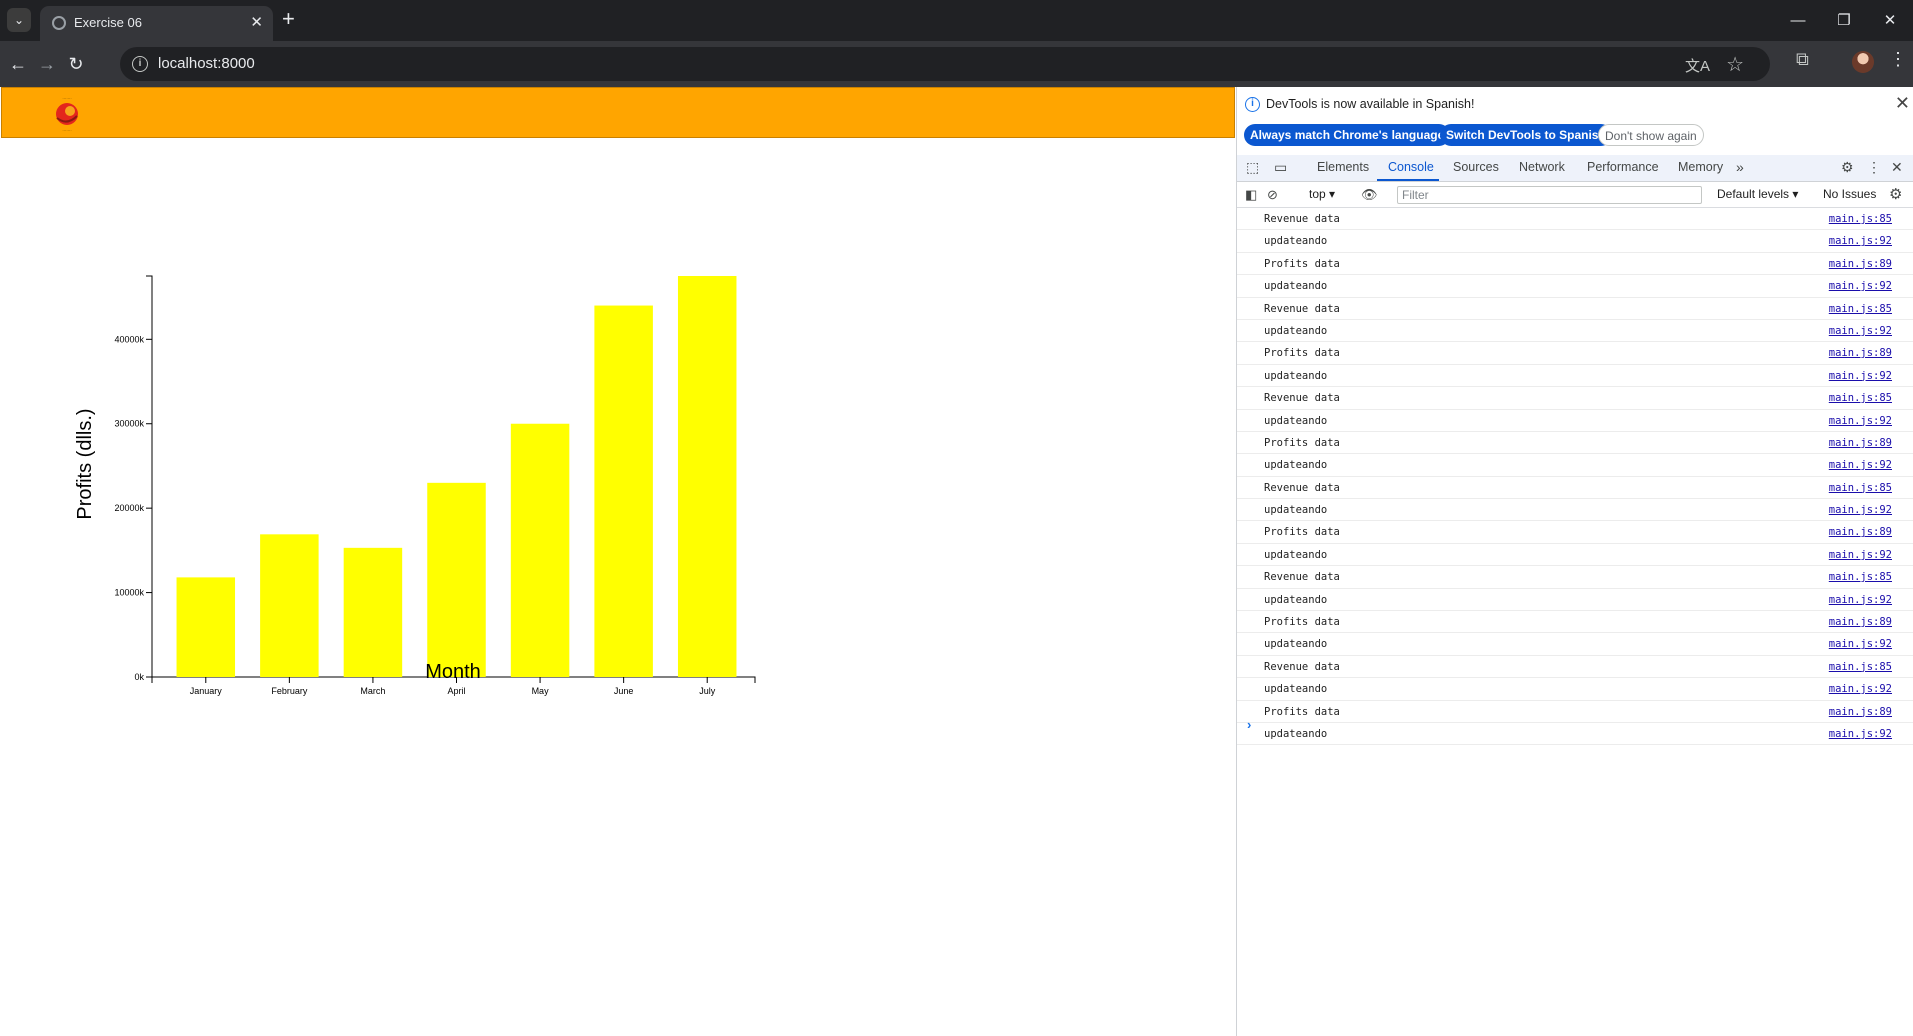 The image size is (1913, 1036). What do you see at coordinates (1302, 711) in the screenshot?
I see `log-message: Profits data` at bounding box center [1302, 711].